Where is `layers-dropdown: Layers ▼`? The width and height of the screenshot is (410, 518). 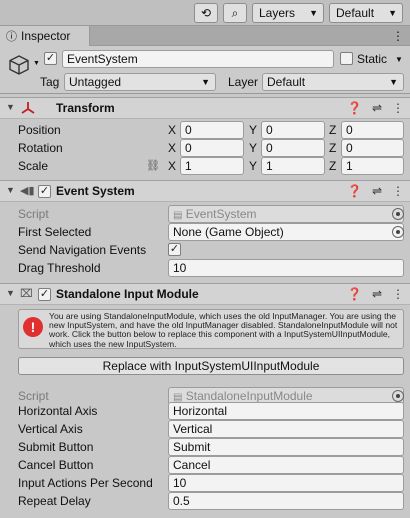
layers-dropdown: Layers ▼ is located at coordinates (288, 13).